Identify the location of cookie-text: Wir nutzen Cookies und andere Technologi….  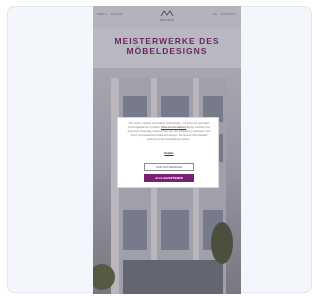
(169, 132).